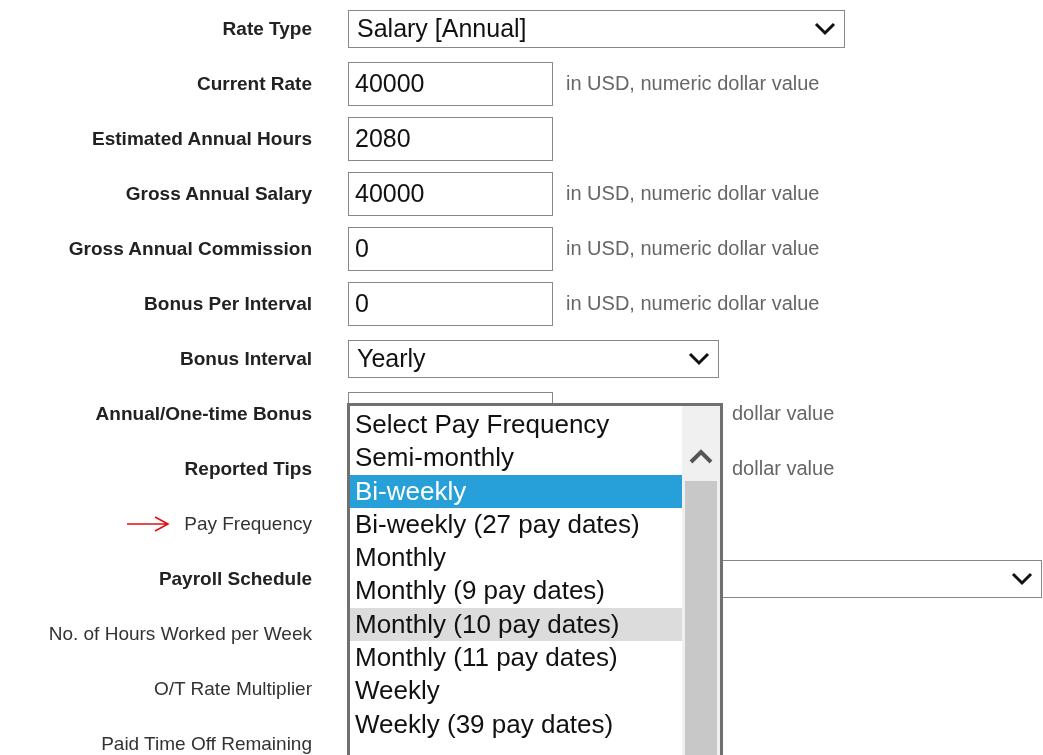 This screenshot has width=1043, height=755. I want to click on field-label: Estimated Annual Hours, so click(202, 138).